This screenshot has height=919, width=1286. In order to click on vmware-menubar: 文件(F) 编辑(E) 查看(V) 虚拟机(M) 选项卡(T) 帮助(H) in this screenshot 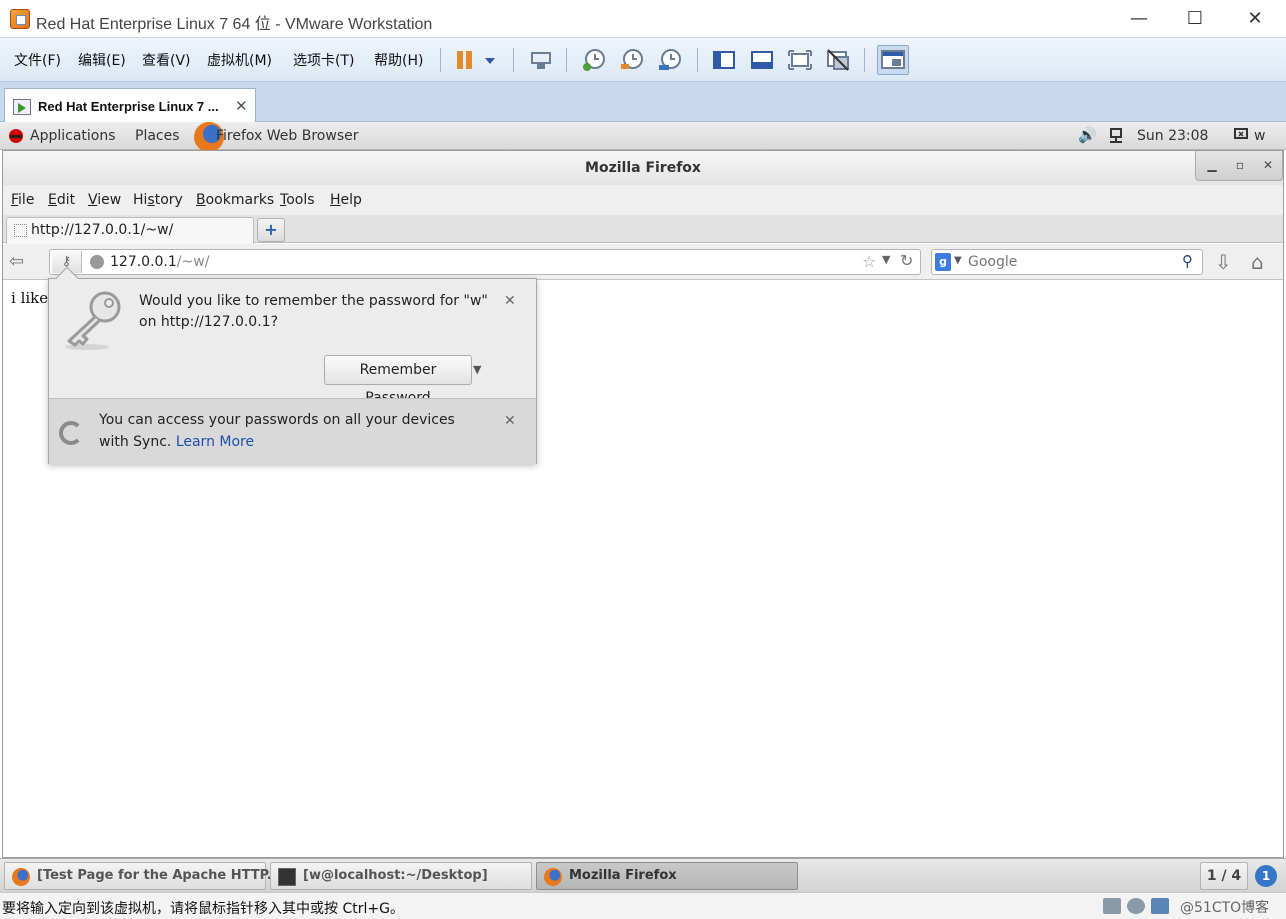, I will do `click(643, 60)`.